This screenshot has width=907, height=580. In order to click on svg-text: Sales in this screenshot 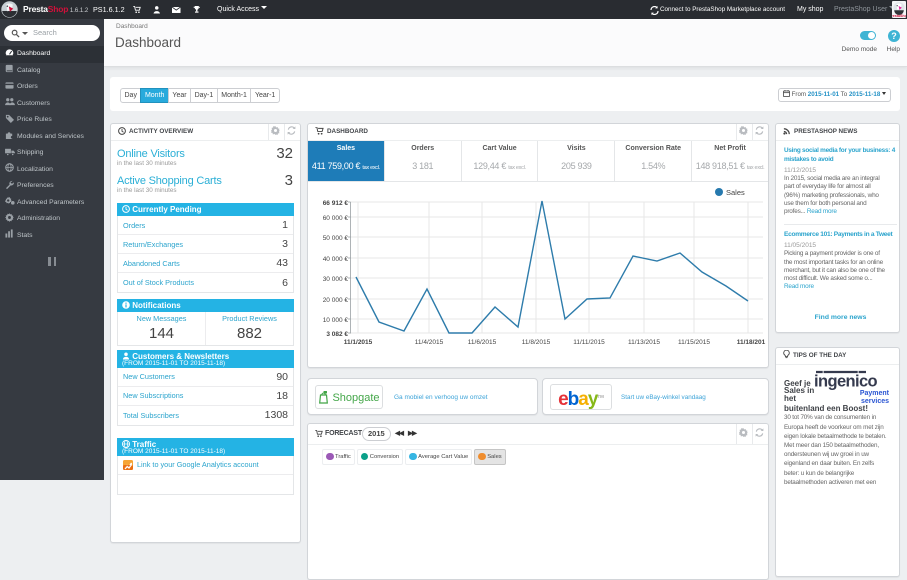, I will do `click(735, 192)`.